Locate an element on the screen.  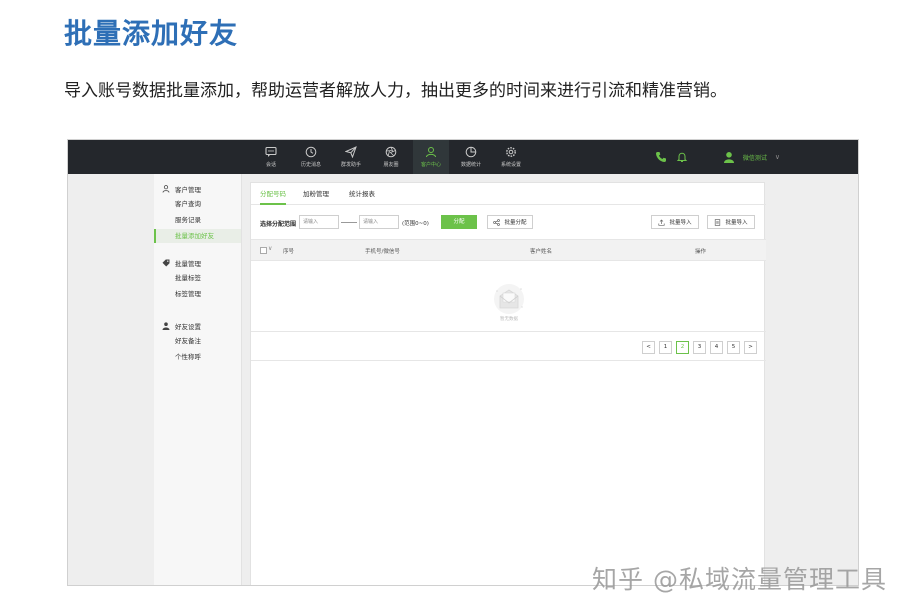
clock-icon is located at coordinates (311, 152).